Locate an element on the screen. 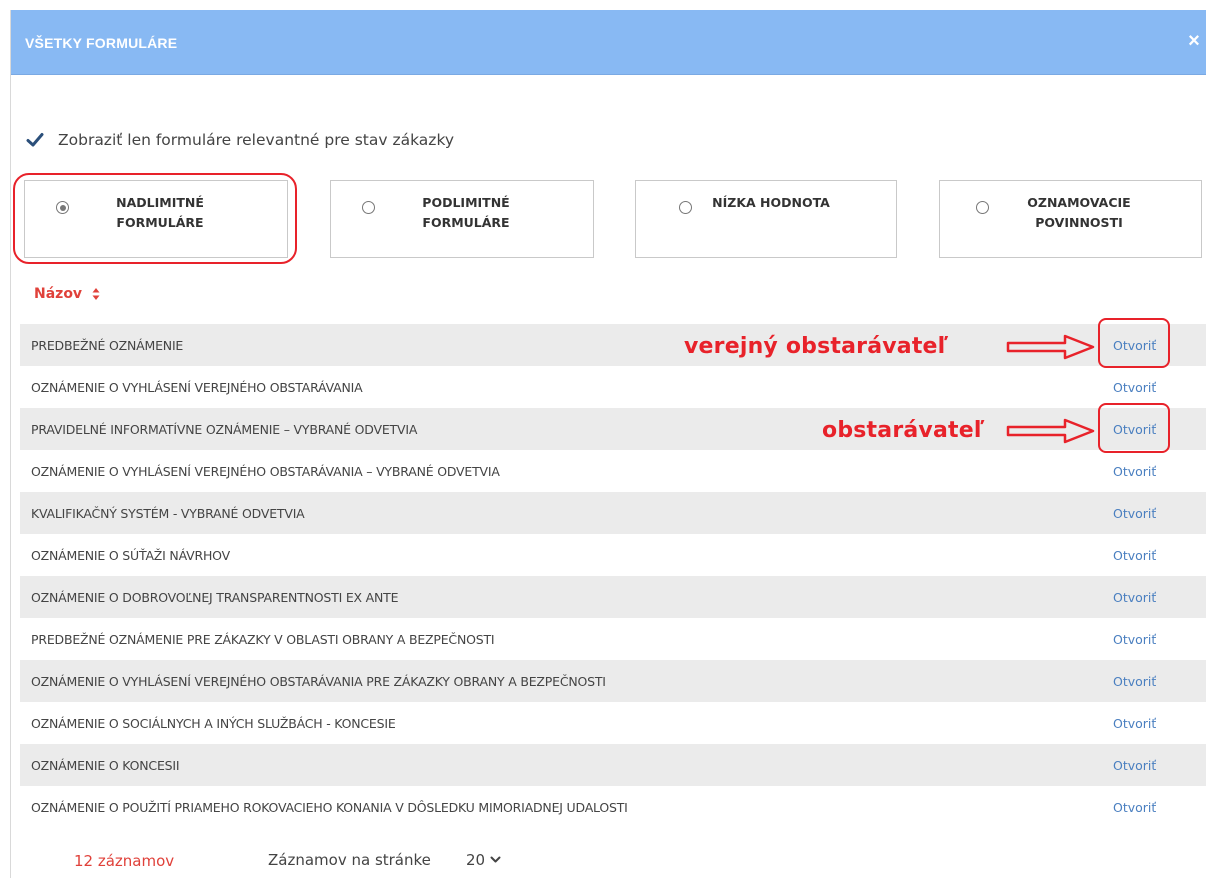 The image size is (1206, 878). checkmark-icon is located at coordinates (35, 140).